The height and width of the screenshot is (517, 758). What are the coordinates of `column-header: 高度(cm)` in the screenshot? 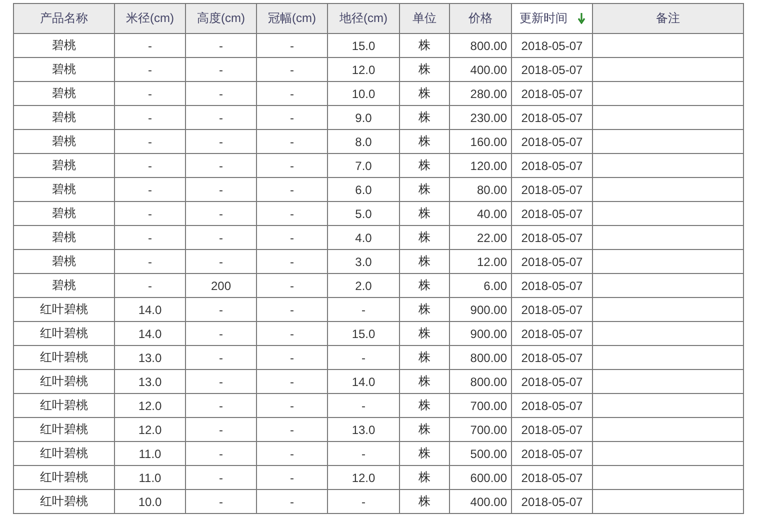 It's located at (221, 19).